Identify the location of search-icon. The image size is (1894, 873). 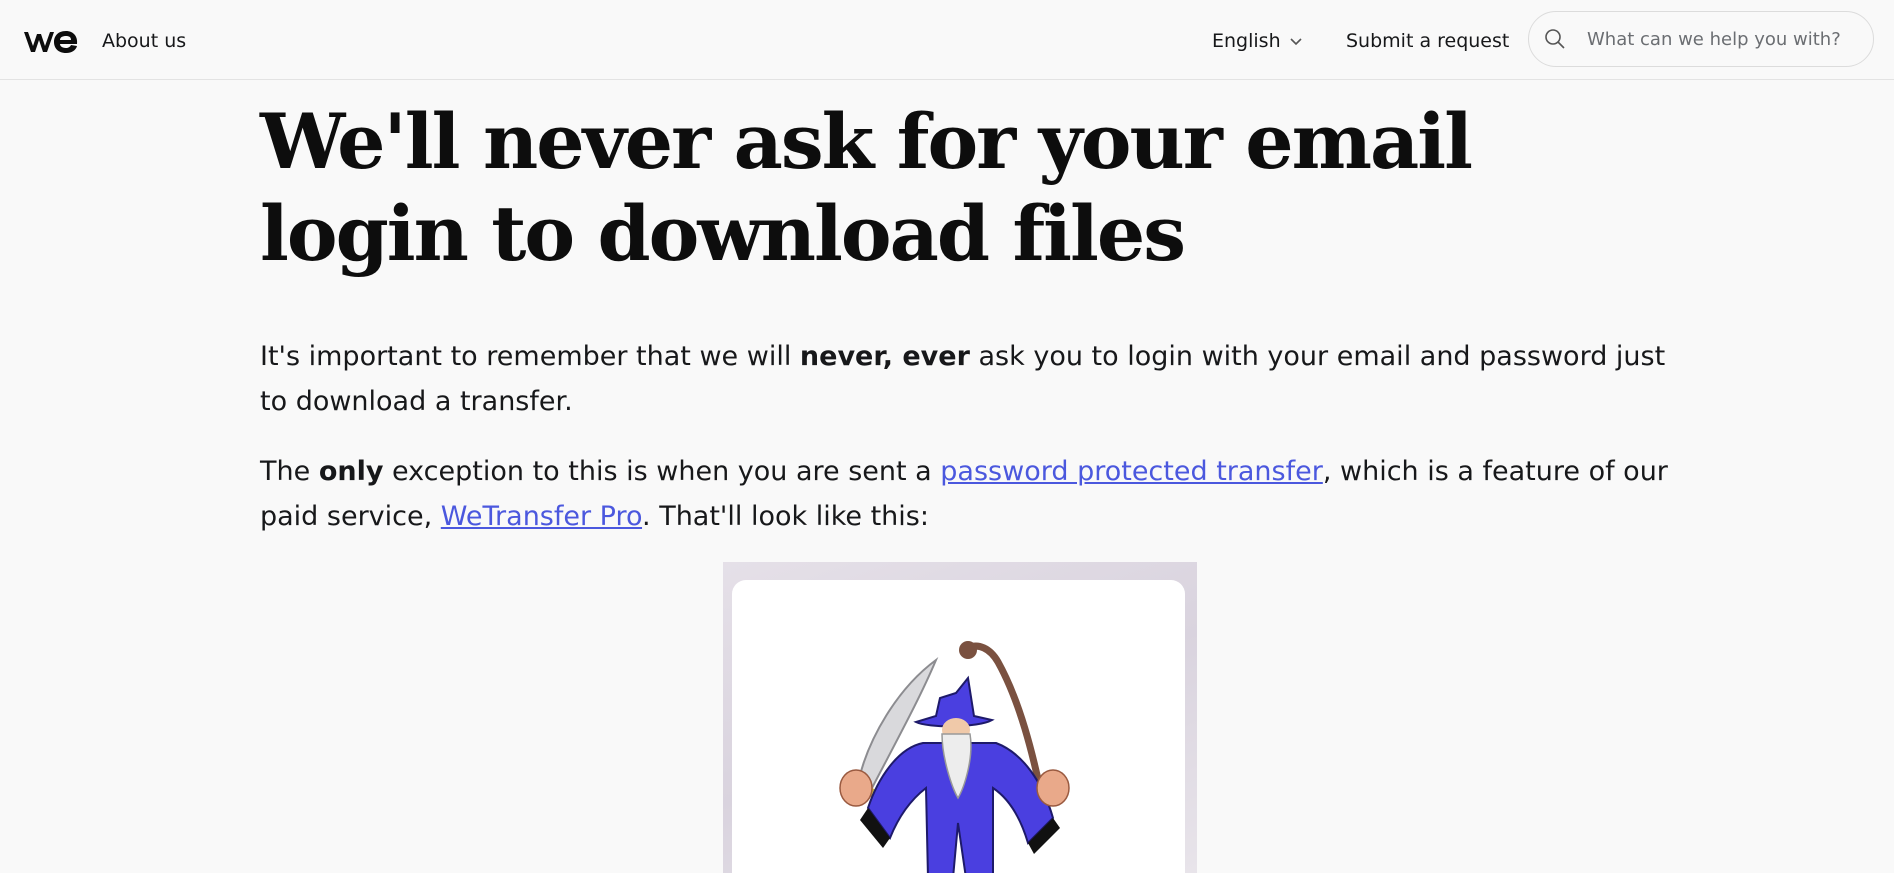
(1555, 39).